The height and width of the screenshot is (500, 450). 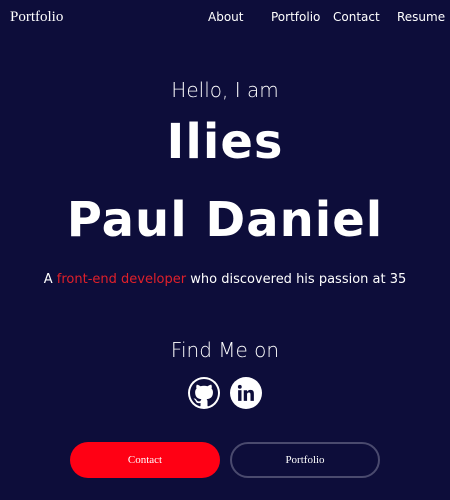 I want to click on hero-name-last: Paul Daniel, so click(x=225, y=220).